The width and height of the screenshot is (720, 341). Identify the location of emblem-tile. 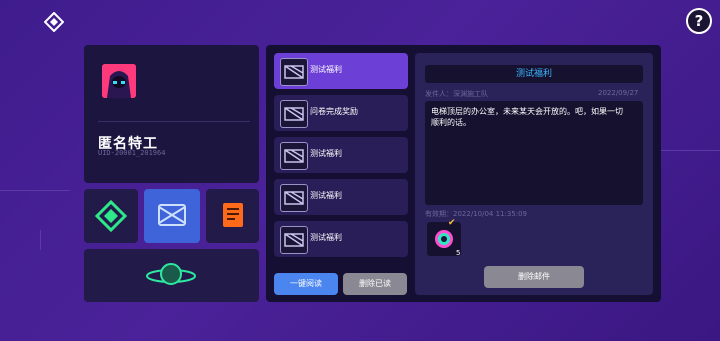
(111, 216).